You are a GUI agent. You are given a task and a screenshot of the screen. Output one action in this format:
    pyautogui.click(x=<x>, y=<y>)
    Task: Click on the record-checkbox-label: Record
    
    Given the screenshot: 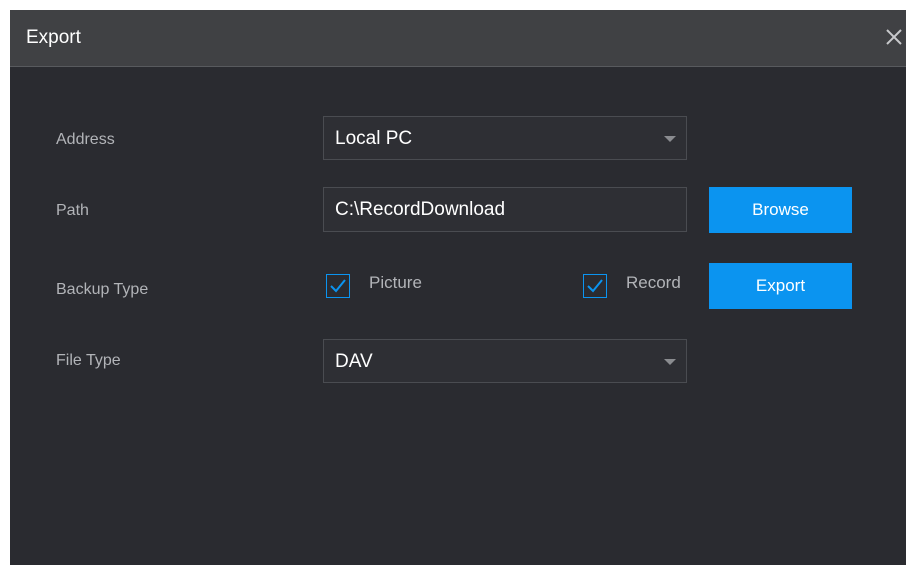 What is the action you would take?
    pyautogui.click(x=653, y=282)
    